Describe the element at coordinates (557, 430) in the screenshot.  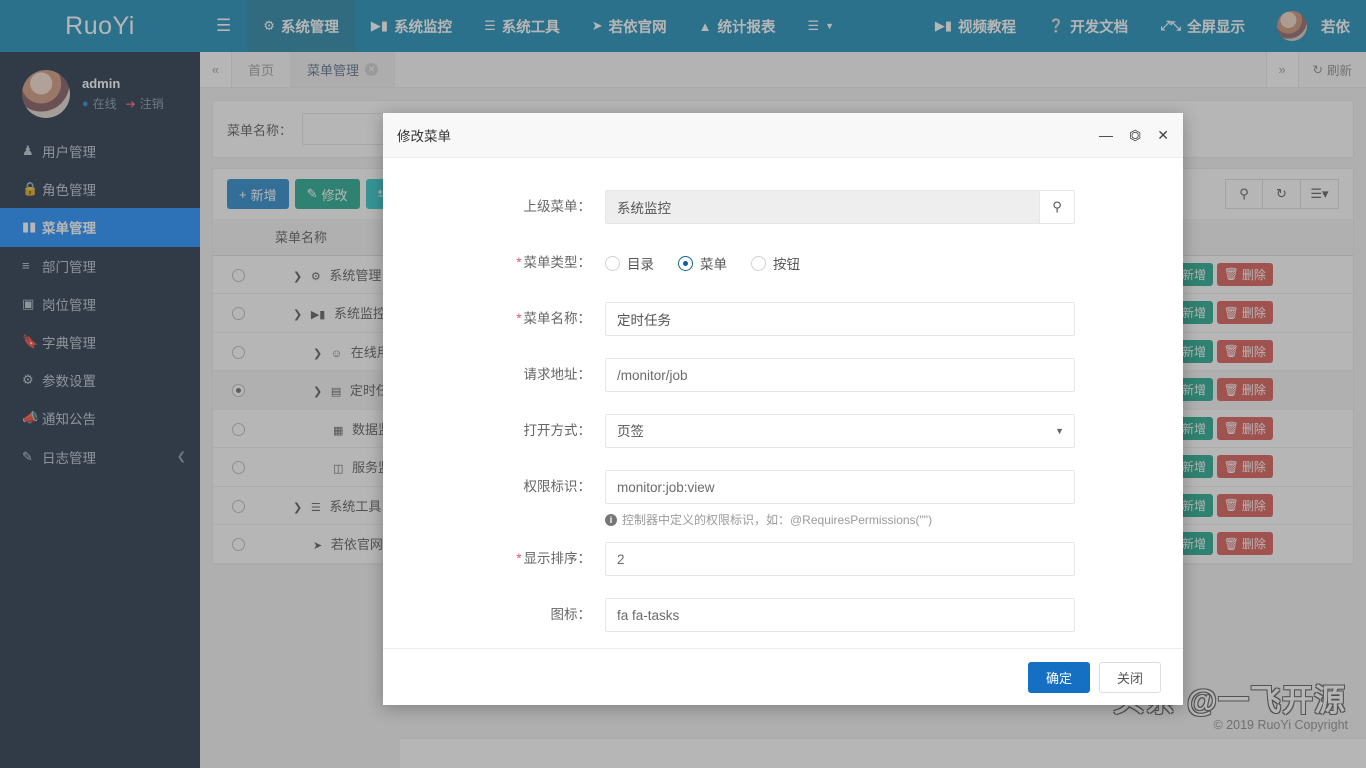
I see `open-type-label: 打开方式：` at that location.